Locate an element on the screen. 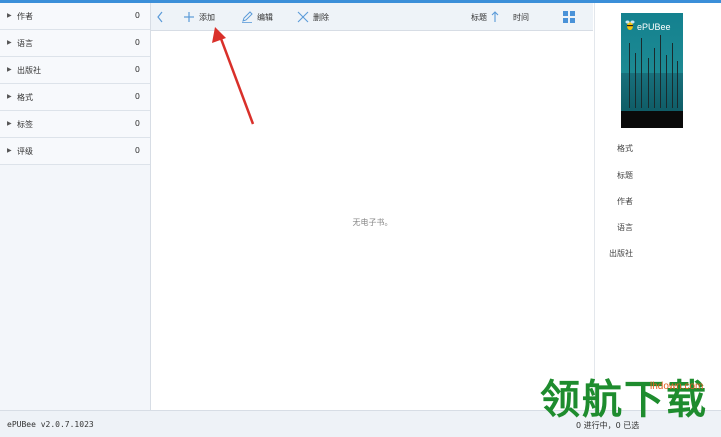  detail-field-format: 格式 is located at coordinates (625, 148).